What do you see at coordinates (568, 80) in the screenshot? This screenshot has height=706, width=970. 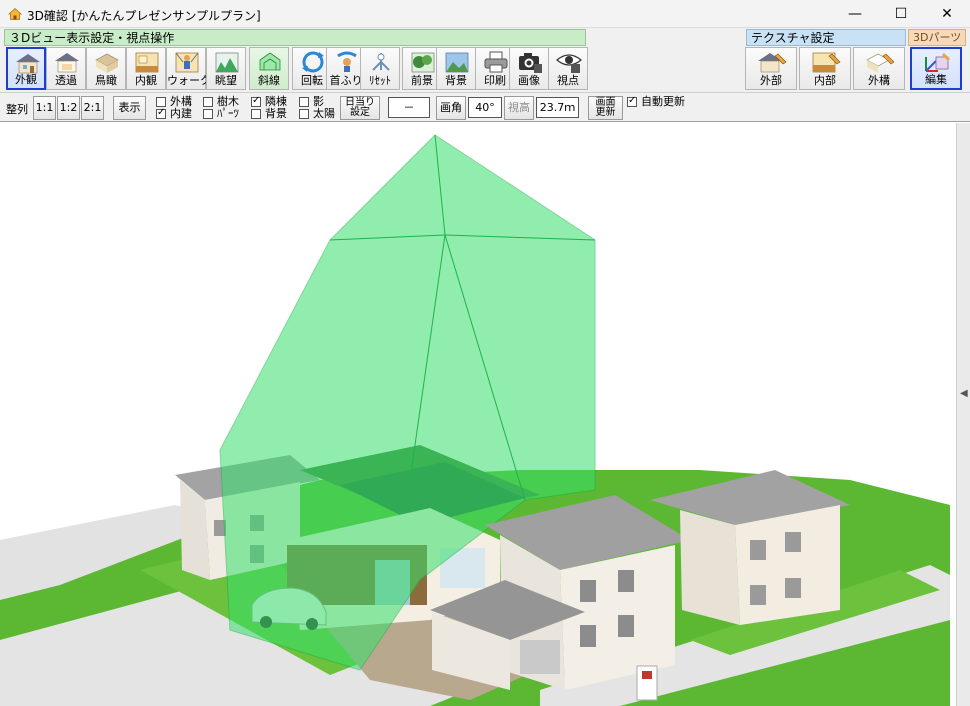 I see `viewpoint-label: 視点` at bounding box center [568, 80].